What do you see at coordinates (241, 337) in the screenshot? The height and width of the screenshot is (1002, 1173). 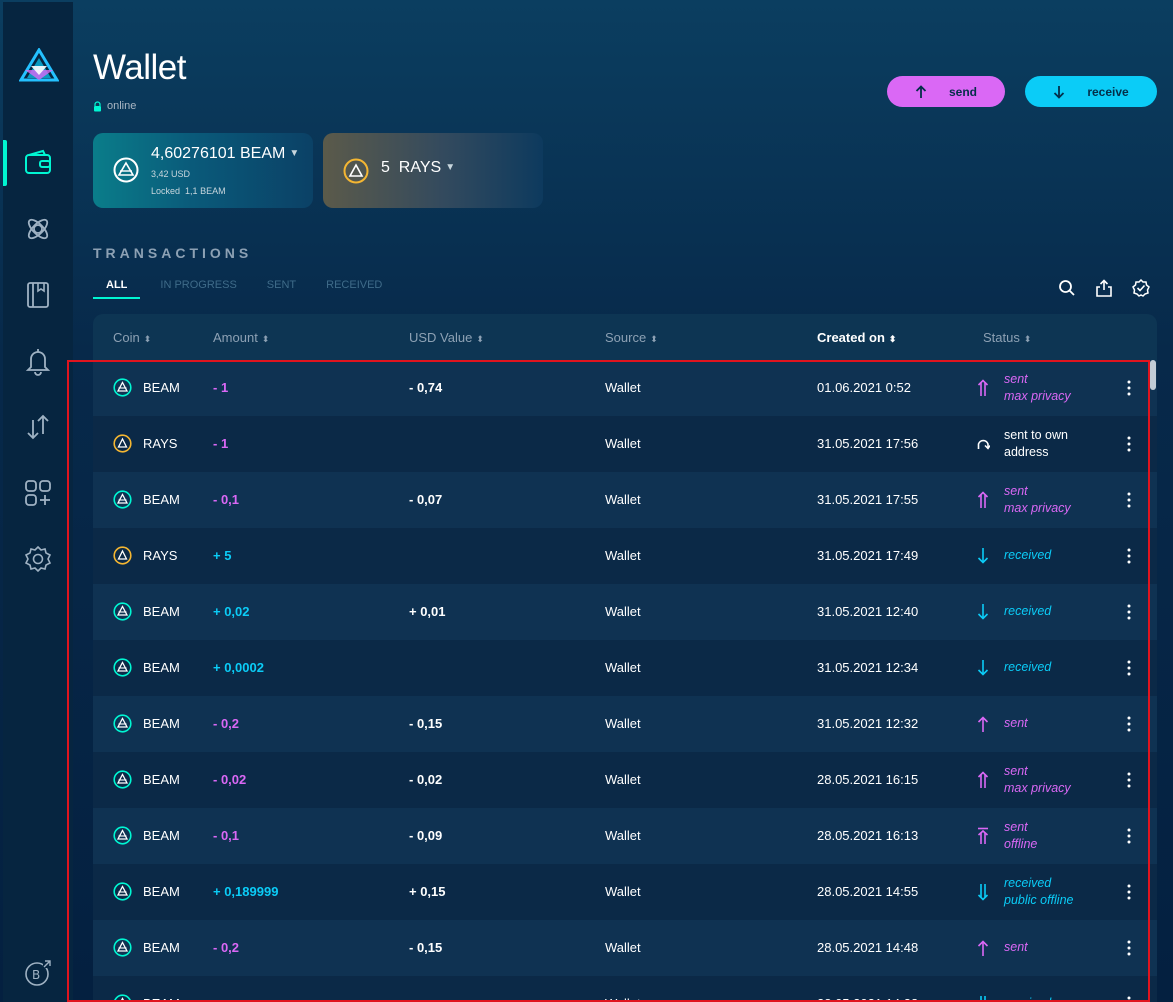 I see `column-header-amount: Amount ⬍` at bounding box center [241, 337].